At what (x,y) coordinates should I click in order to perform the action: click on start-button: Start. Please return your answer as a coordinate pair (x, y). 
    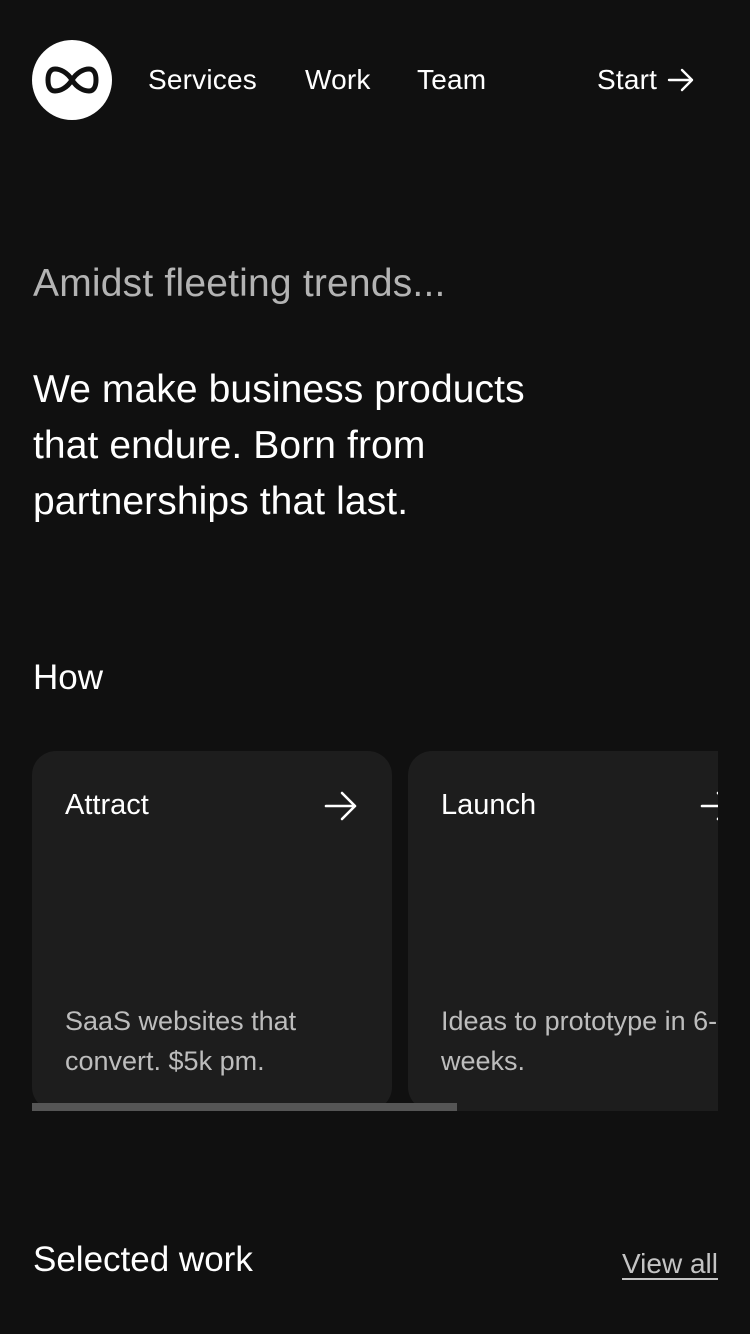
    Looking at the image, I should click on (646, 80).